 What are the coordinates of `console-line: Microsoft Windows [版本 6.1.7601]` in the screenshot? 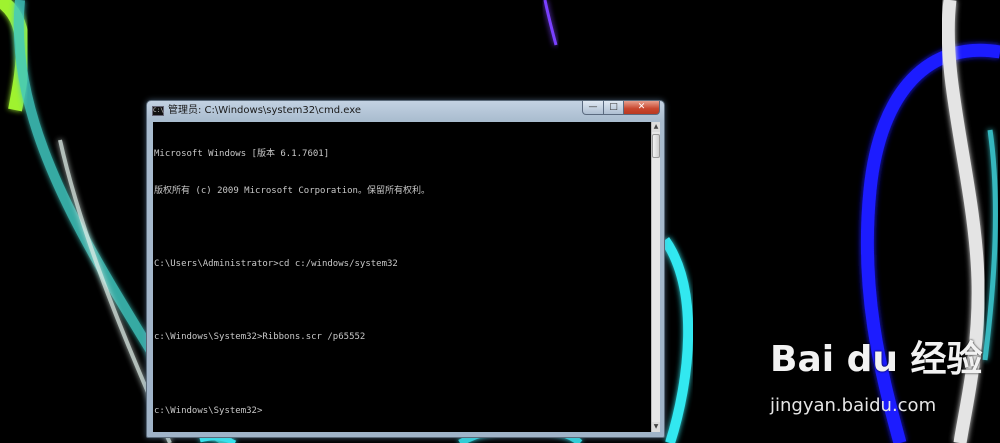 It's located at (242, 154).